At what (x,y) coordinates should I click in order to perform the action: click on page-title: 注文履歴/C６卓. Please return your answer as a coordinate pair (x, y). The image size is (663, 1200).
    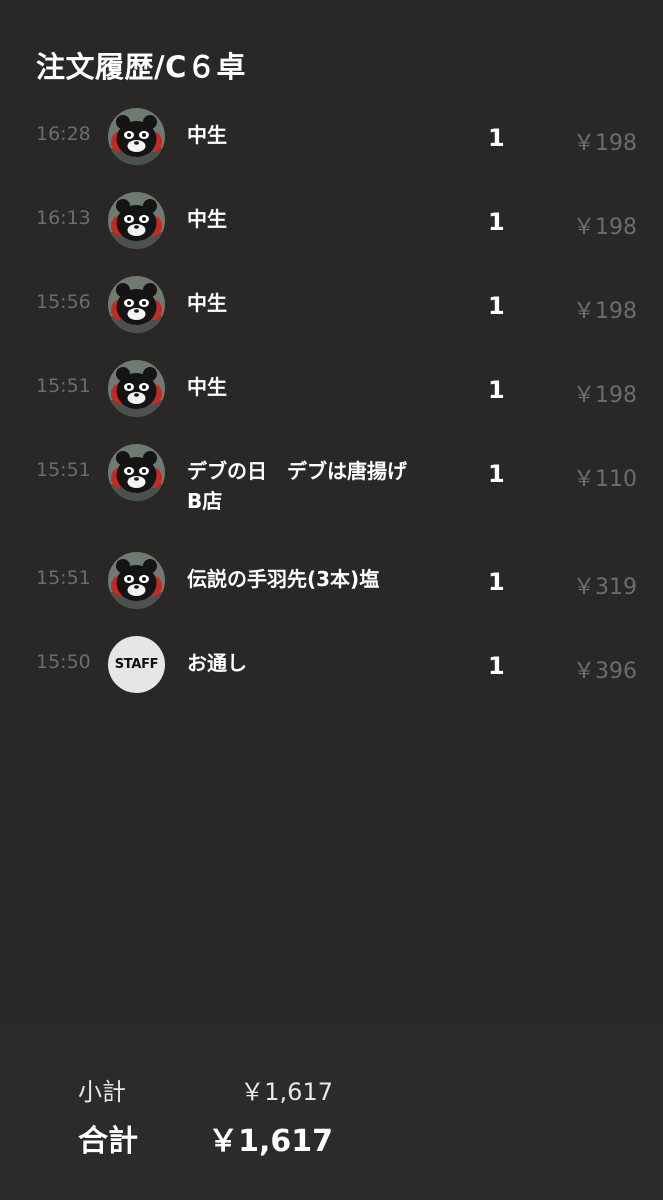
    Looking at the image, I should click on (141, 67).